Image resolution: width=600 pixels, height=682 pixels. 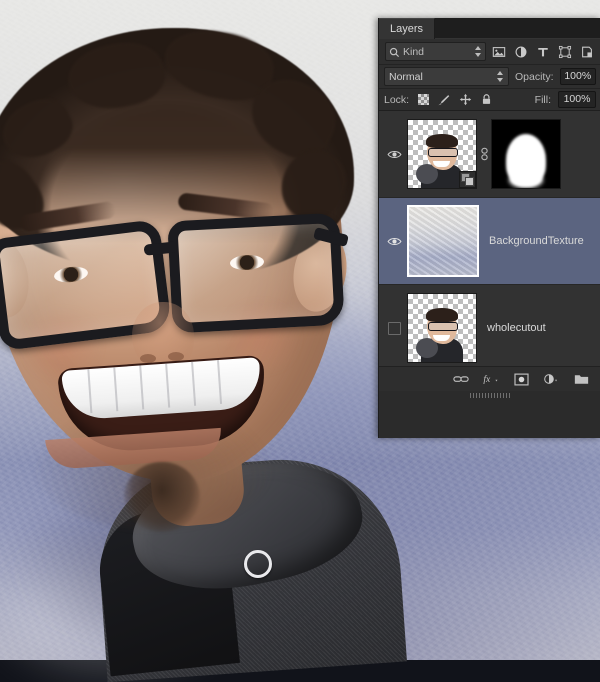 What do you see at coordinates (526, 154) in the screenshot?
I see `layer-mask-thumbnail` at bounding box center [526, 154].